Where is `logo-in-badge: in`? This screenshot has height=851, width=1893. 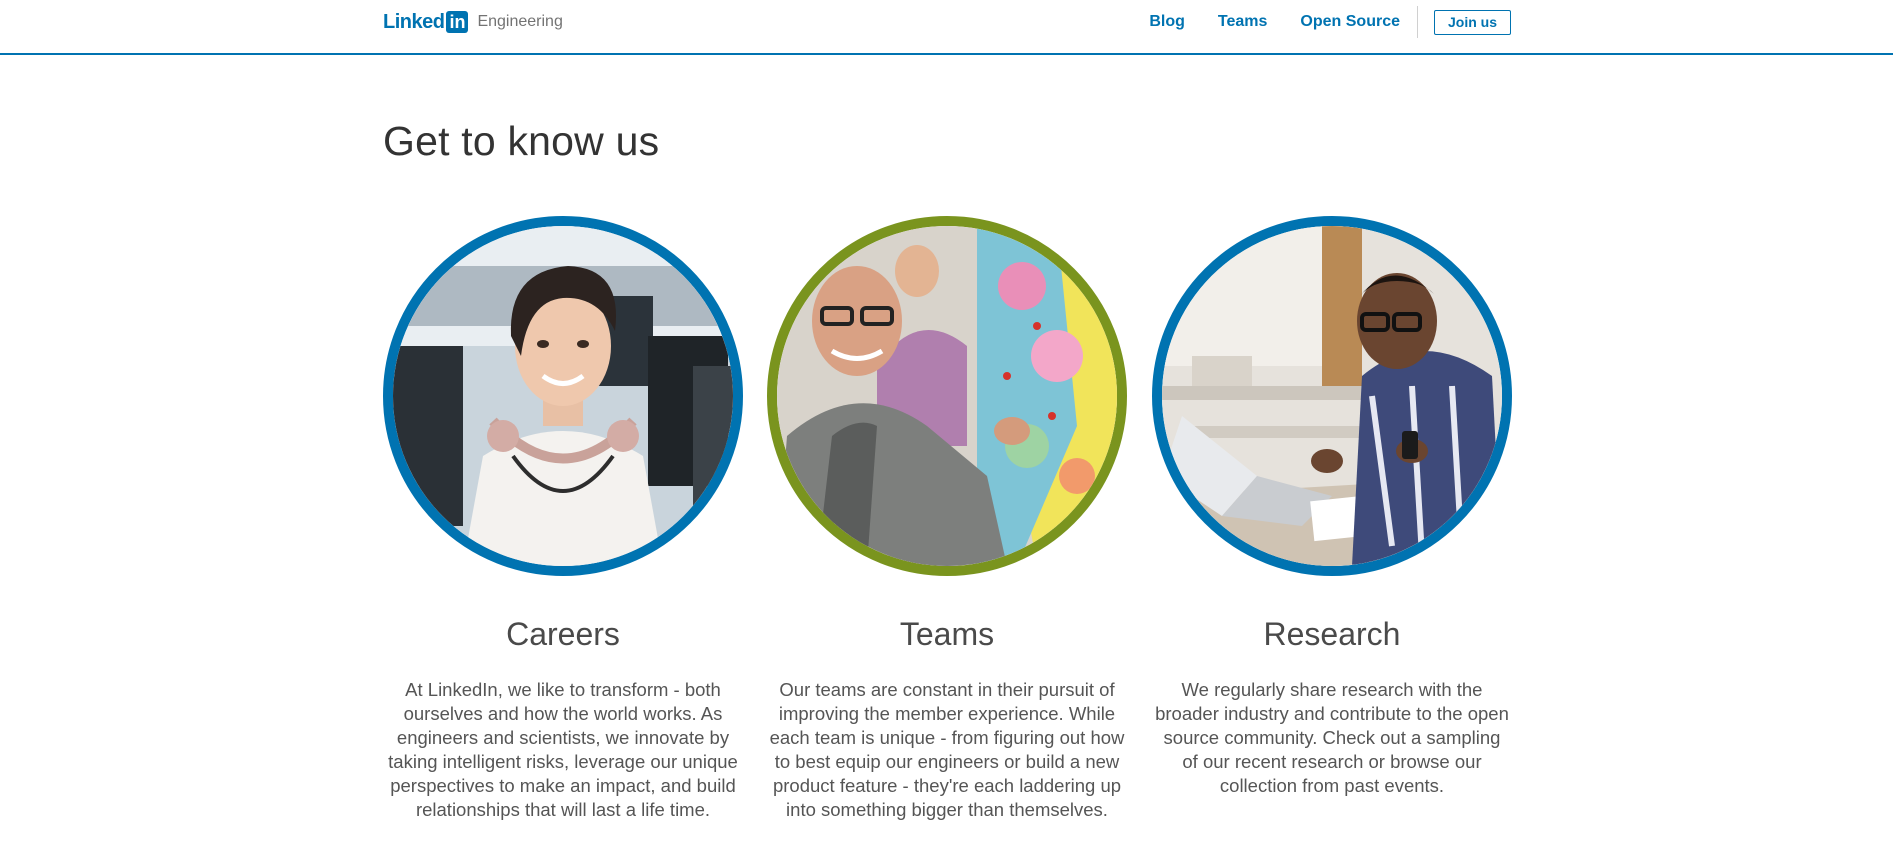 logo-in-badge: in is located at coordinates (457, 22).